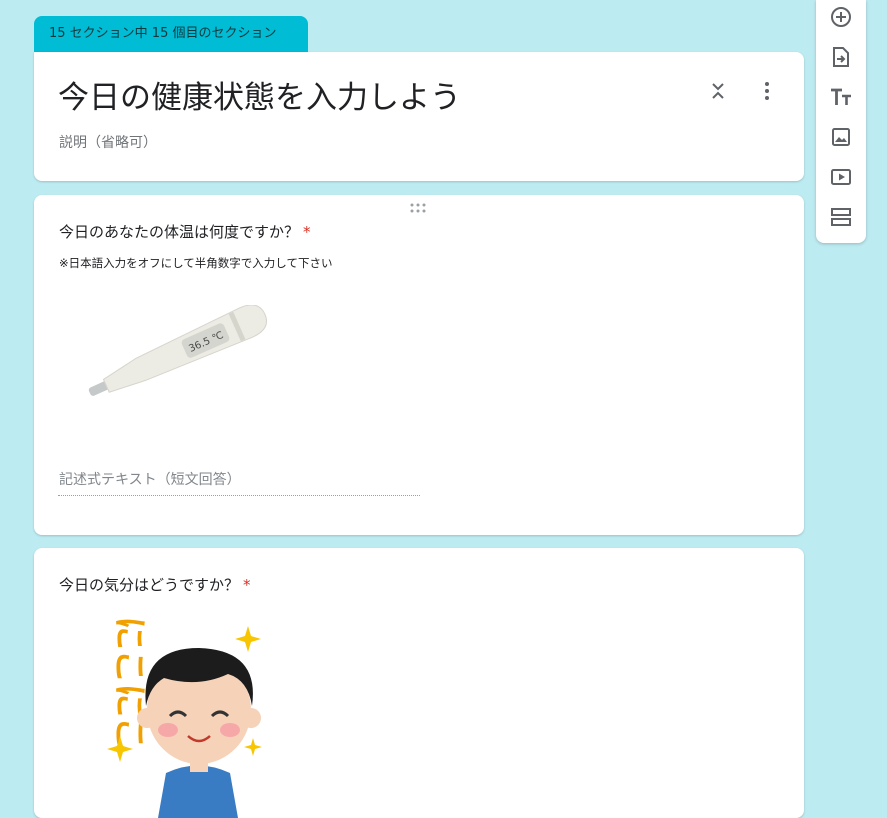 Image resolution: width=887 pixels, height=818 pixels. Describe the element at coordinates (418, 208) in the screenshot. I see `drag-handle-icon` at that location.